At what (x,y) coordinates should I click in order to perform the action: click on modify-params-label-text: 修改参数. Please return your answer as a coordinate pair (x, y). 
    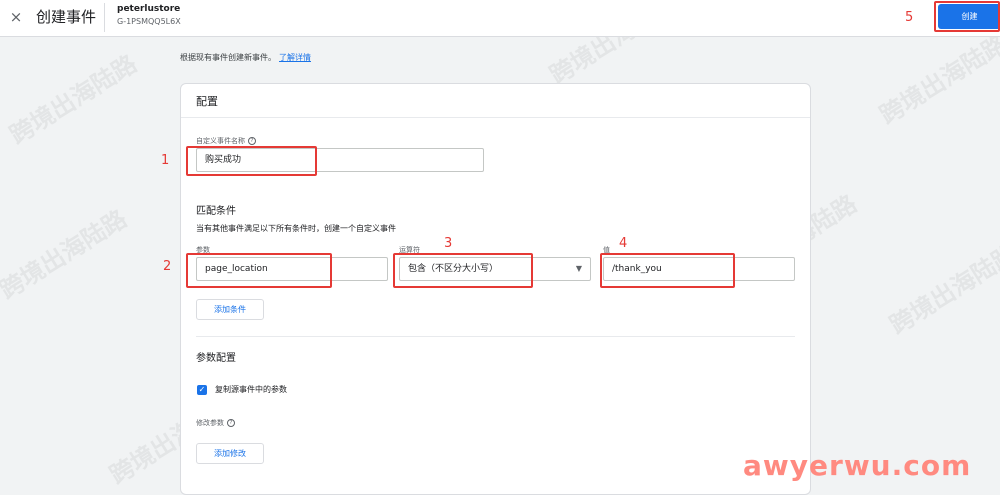
    Looking at the image, I should click on (210, 423).